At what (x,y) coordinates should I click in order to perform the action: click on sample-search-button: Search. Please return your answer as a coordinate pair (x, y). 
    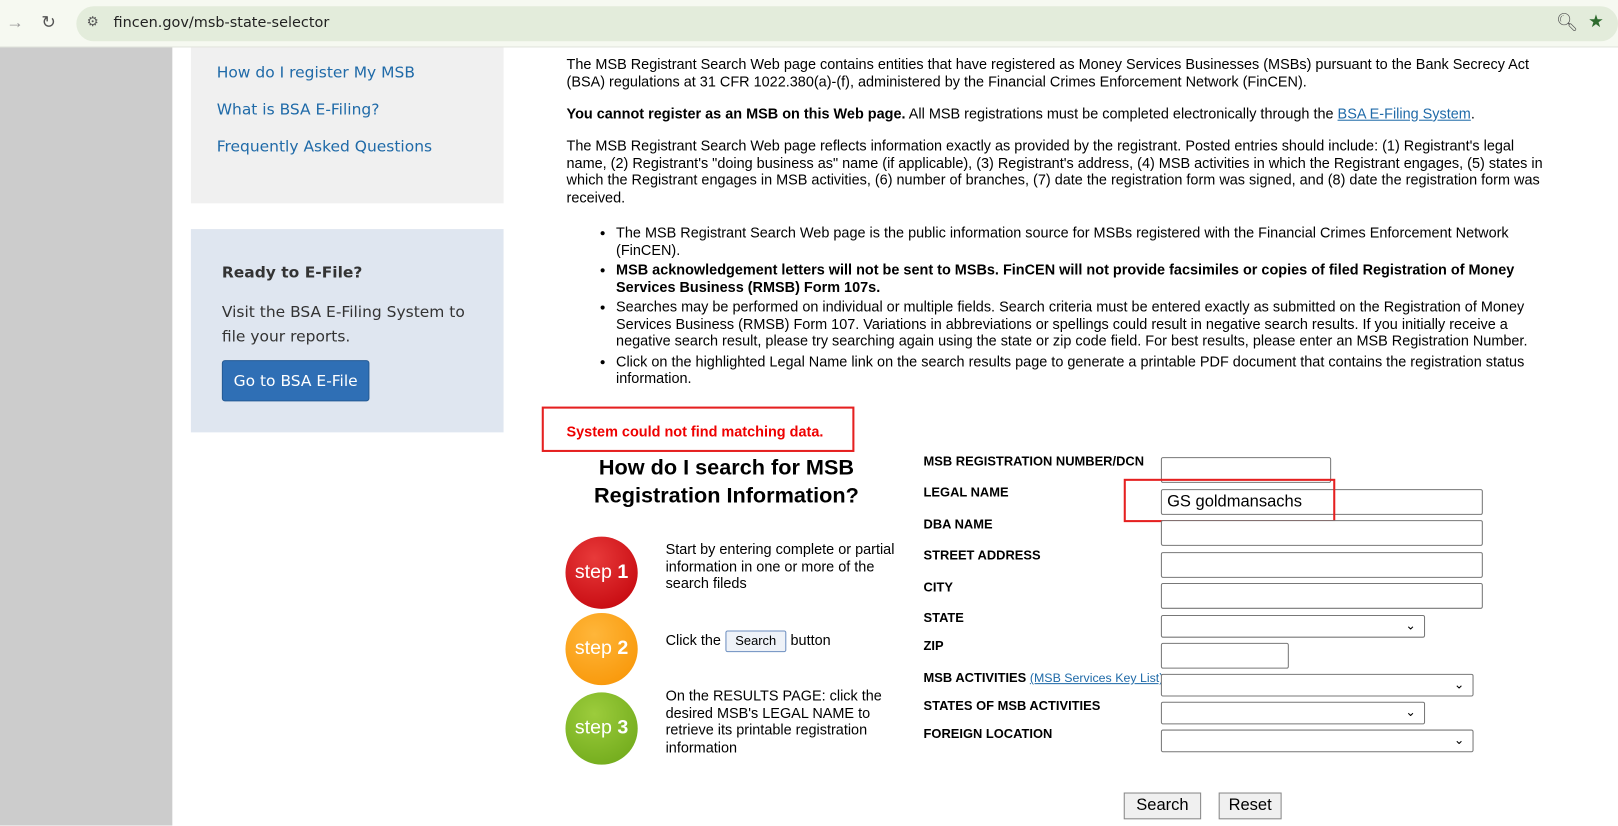
    Looking at the image, I should click on (755, 641).